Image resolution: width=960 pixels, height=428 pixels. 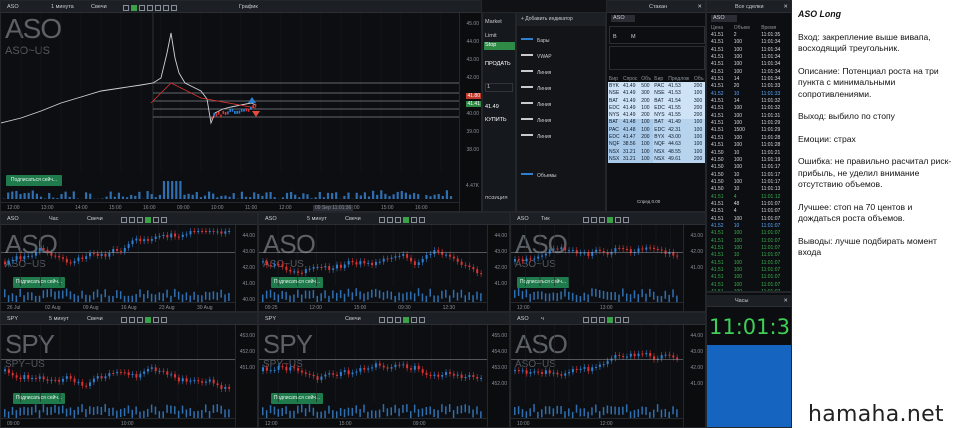 I want to click on level2-row: EDC 41.49 100 EDC 41.55 200, so click(x=656, y=108).